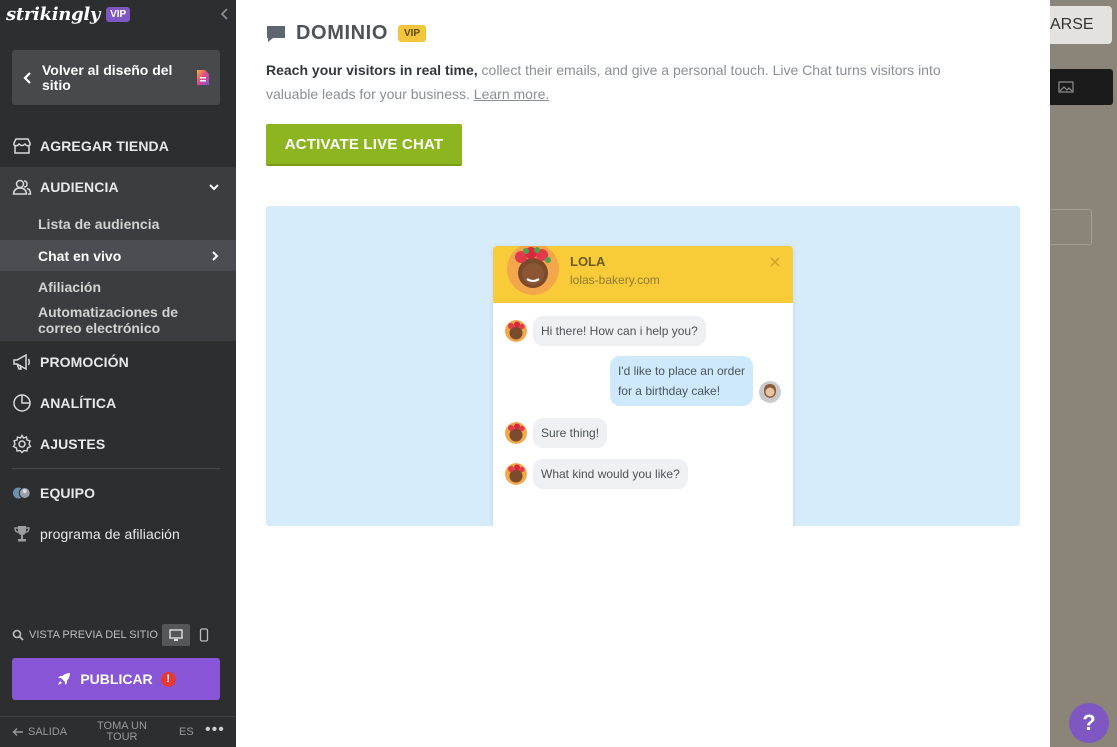 This screenshot has height=747, width=1117. Describe the element at coordinates (342, 33) in the screenshot. I see `page-title: DOMINIO` at that location.